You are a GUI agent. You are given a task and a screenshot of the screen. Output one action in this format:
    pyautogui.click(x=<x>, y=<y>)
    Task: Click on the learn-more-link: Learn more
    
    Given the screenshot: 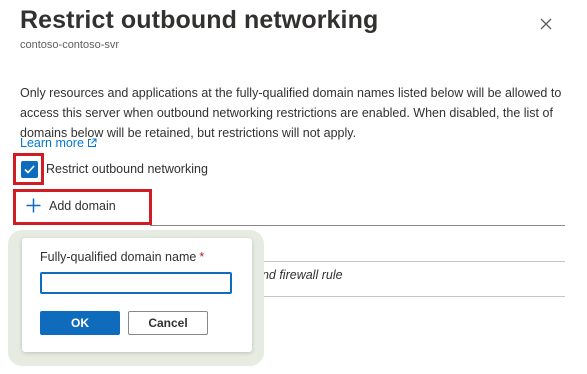 What is the action you would take?
    pyautogui.click(x=58, y=143)
    